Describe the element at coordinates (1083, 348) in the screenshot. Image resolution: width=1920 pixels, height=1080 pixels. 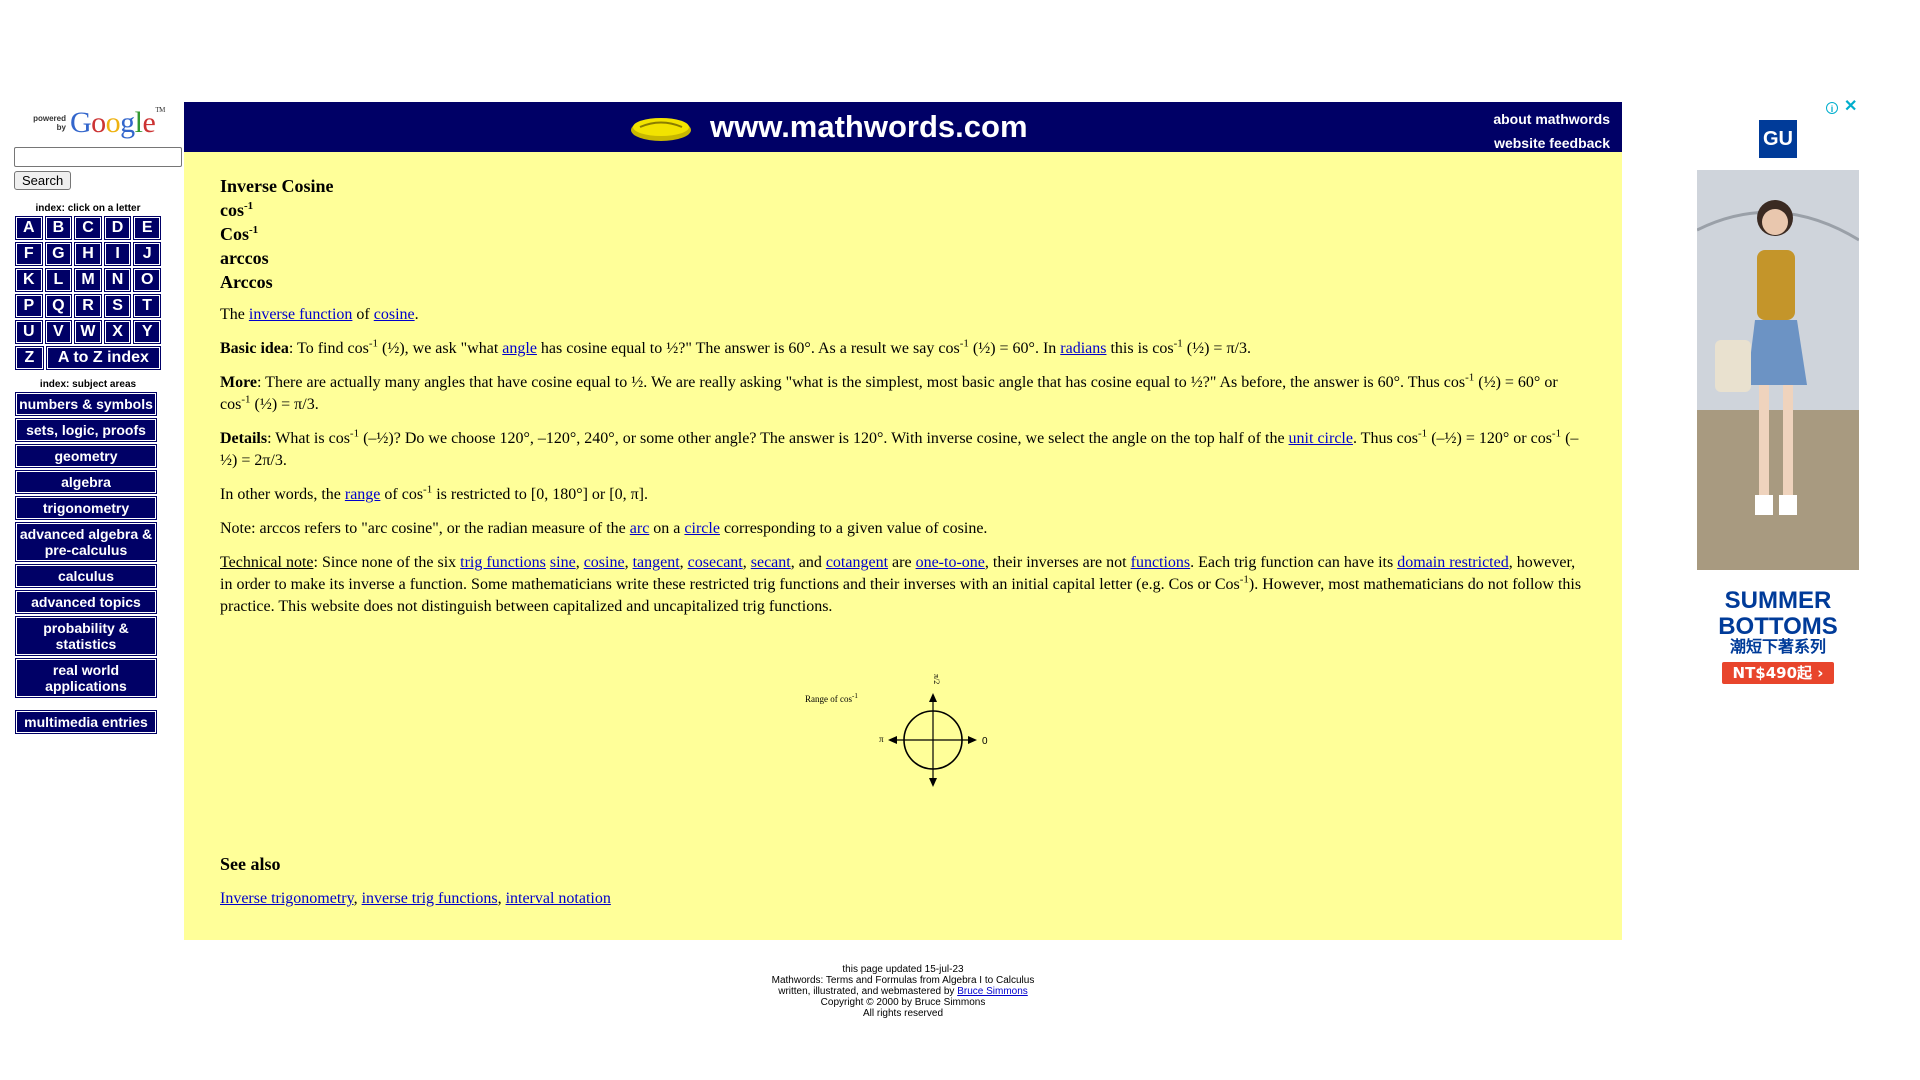
I see `radians-link: radians` at that location.